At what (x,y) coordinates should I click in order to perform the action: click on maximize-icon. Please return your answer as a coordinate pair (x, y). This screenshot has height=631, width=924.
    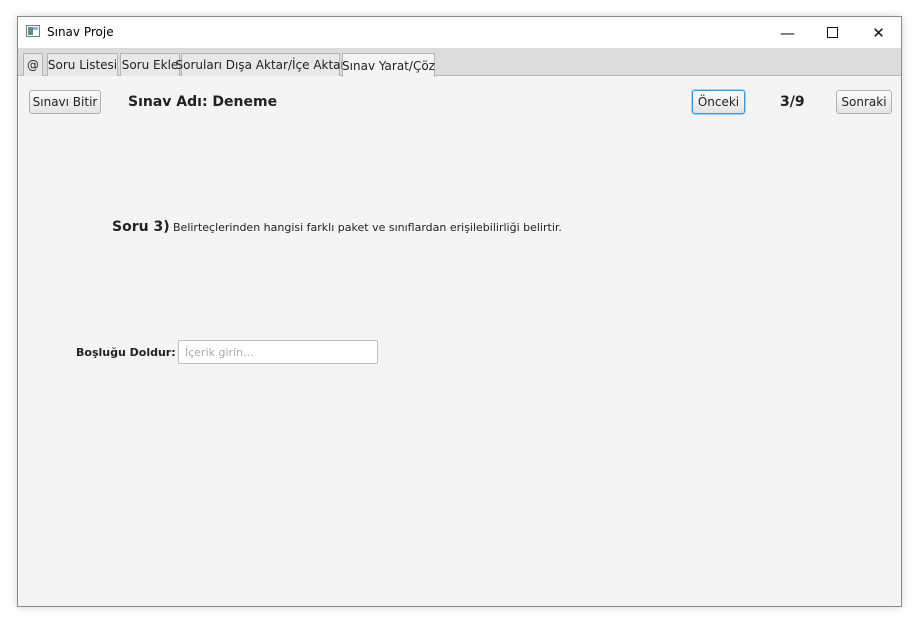
    Looking at the image, I should click on (832, 32).